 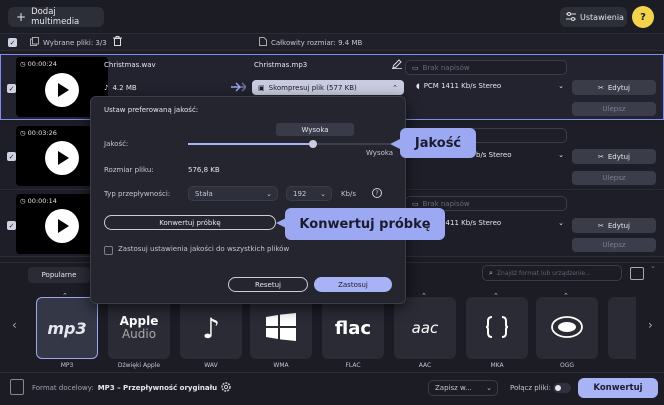 What do you see at coordinates (75, 42) in the screenshot?
I see `selected-files-count: Wybrane pliki: 3/3` at bounding box center [75, 42].